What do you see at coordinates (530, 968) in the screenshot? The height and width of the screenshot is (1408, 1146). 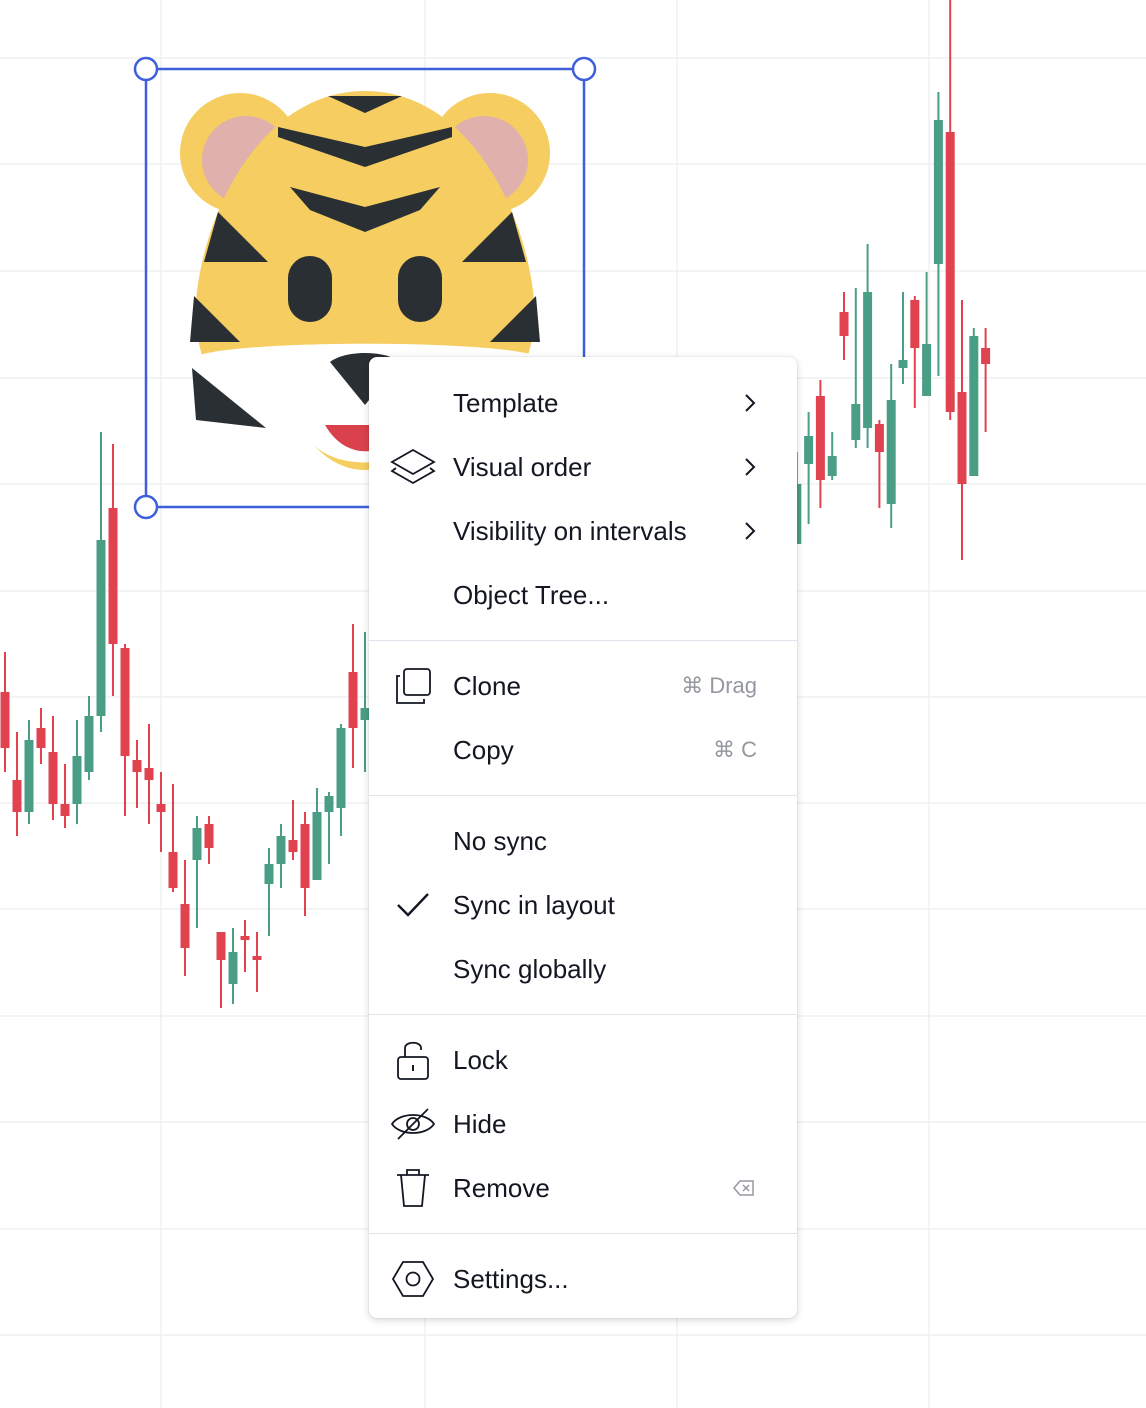 I see `menu-item-label: Sync globally` at bounding box center [530, 968].